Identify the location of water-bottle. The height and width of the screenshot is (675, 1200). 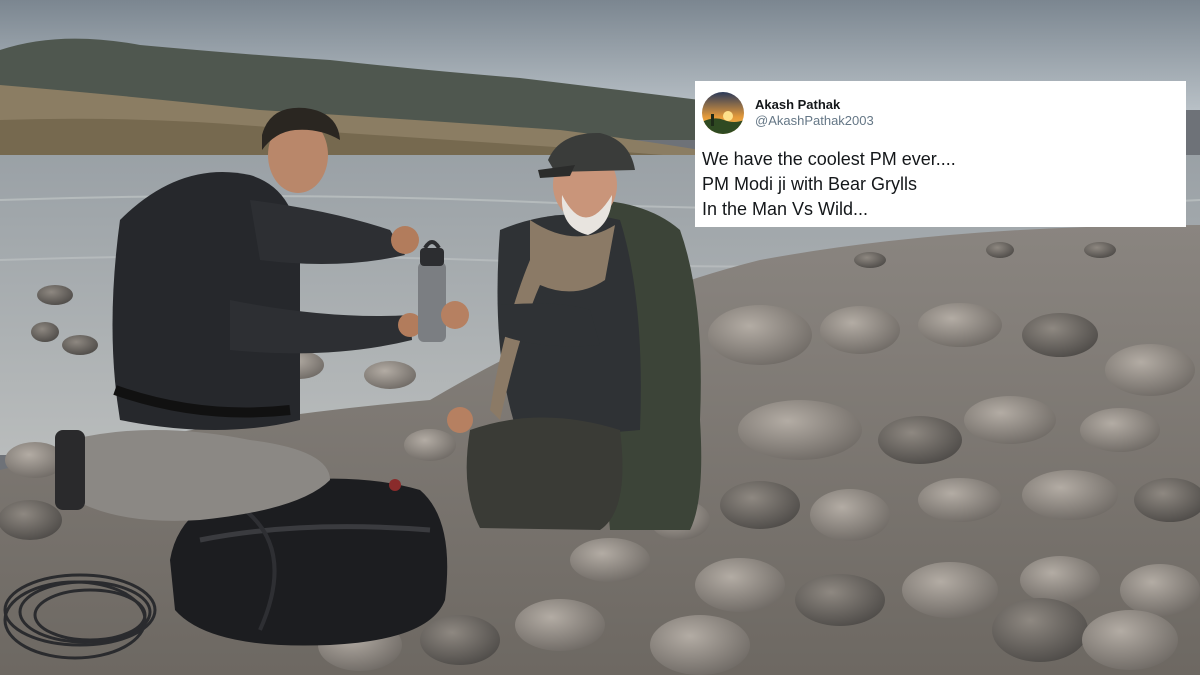
(432, 291).